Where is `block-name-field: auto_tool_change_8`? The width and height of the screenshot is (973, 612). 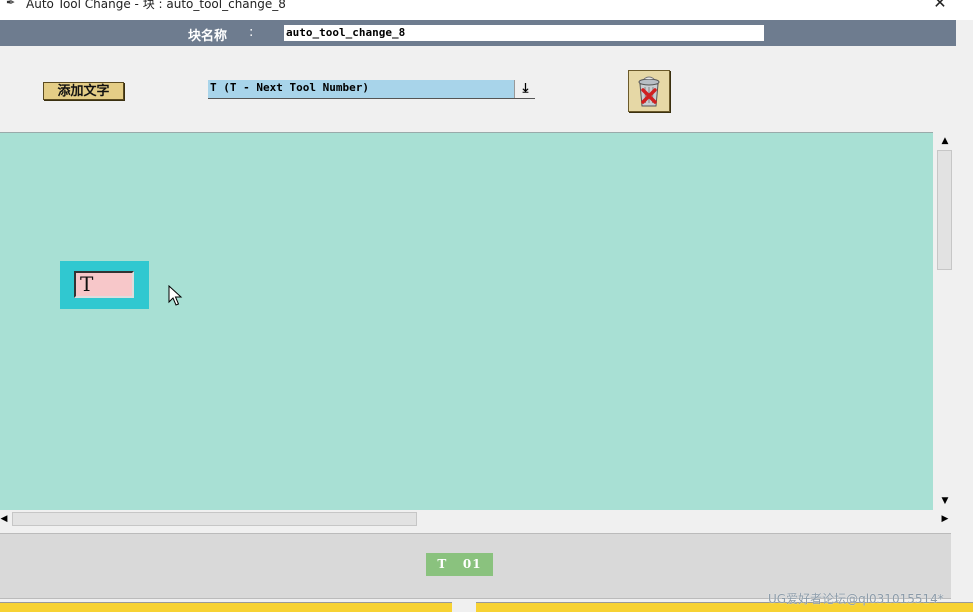
block-name-field: auto_tool_change_8 is located at coordinates (524, 33).